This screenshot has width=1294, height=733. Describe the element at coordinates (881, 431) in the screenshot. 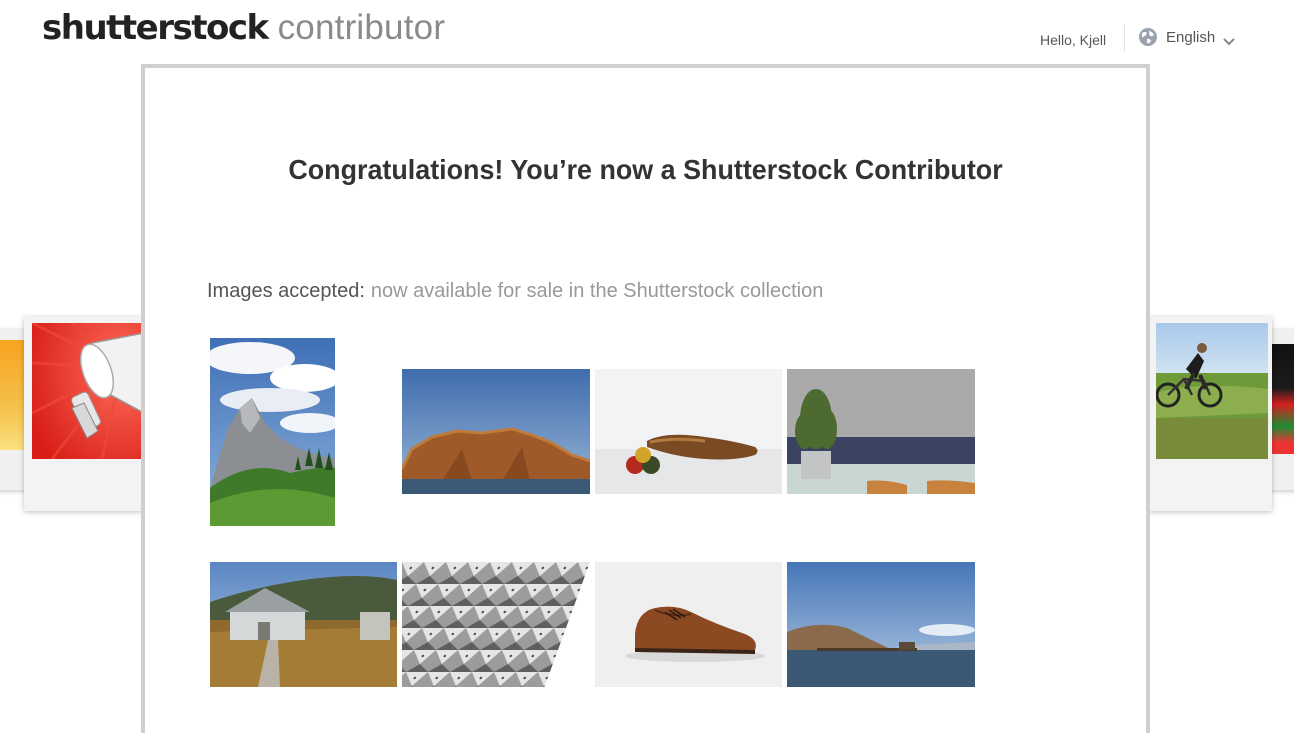

I see `image-thumbnail-potted-plant` at that location.